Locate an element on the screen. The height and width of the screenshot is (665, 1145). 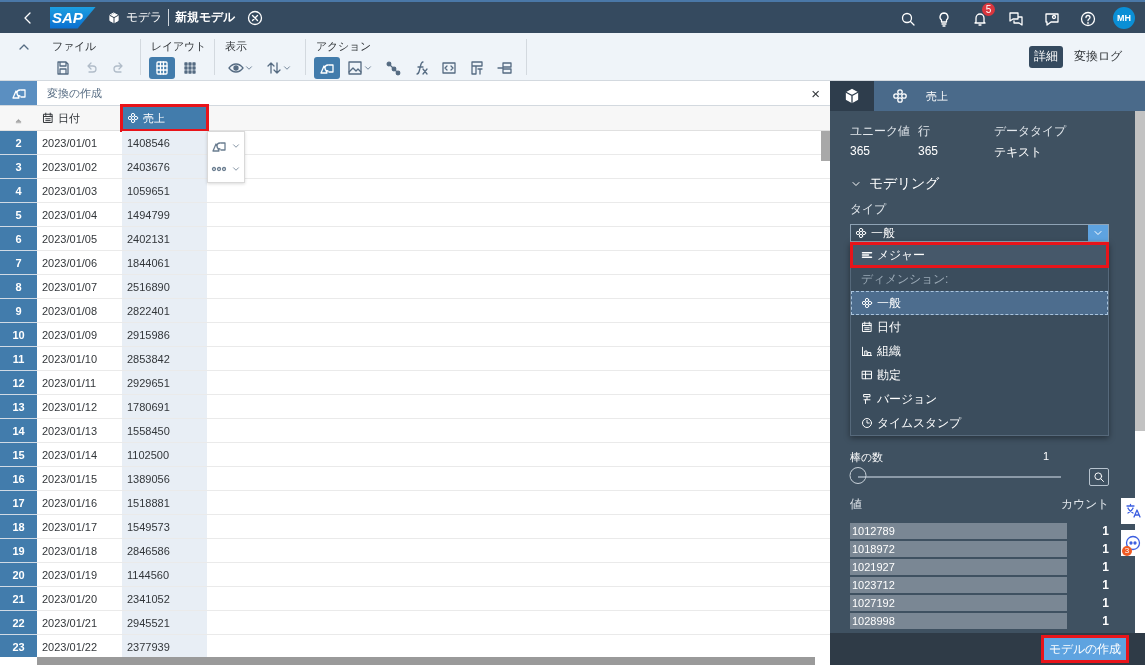
column-header: 値 is located at coordinates (856, 504).